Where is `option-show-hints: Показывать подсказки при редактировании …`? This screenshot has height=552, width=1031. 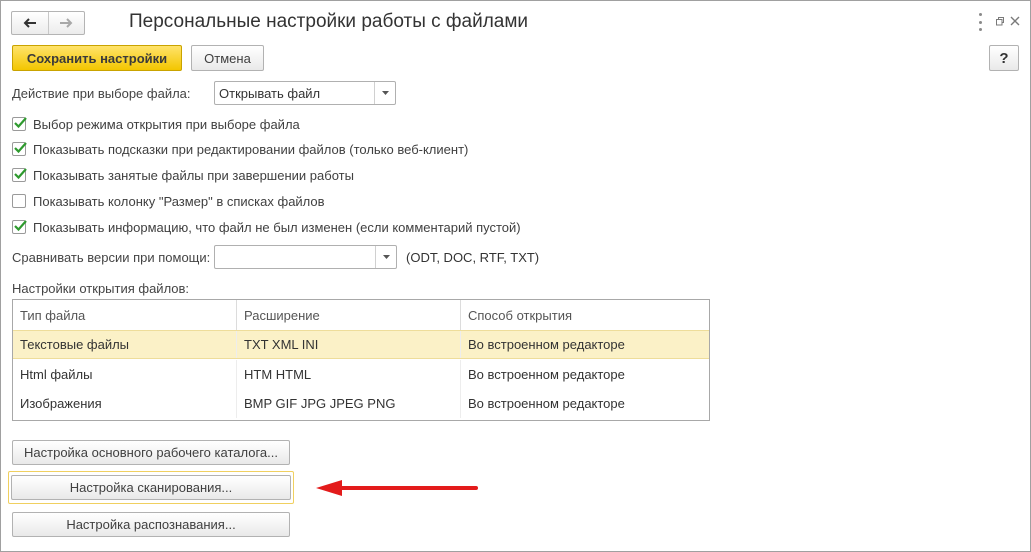 option-show-hints: Показывать подсказки при редактировании … is located at coordinates (240, 149).